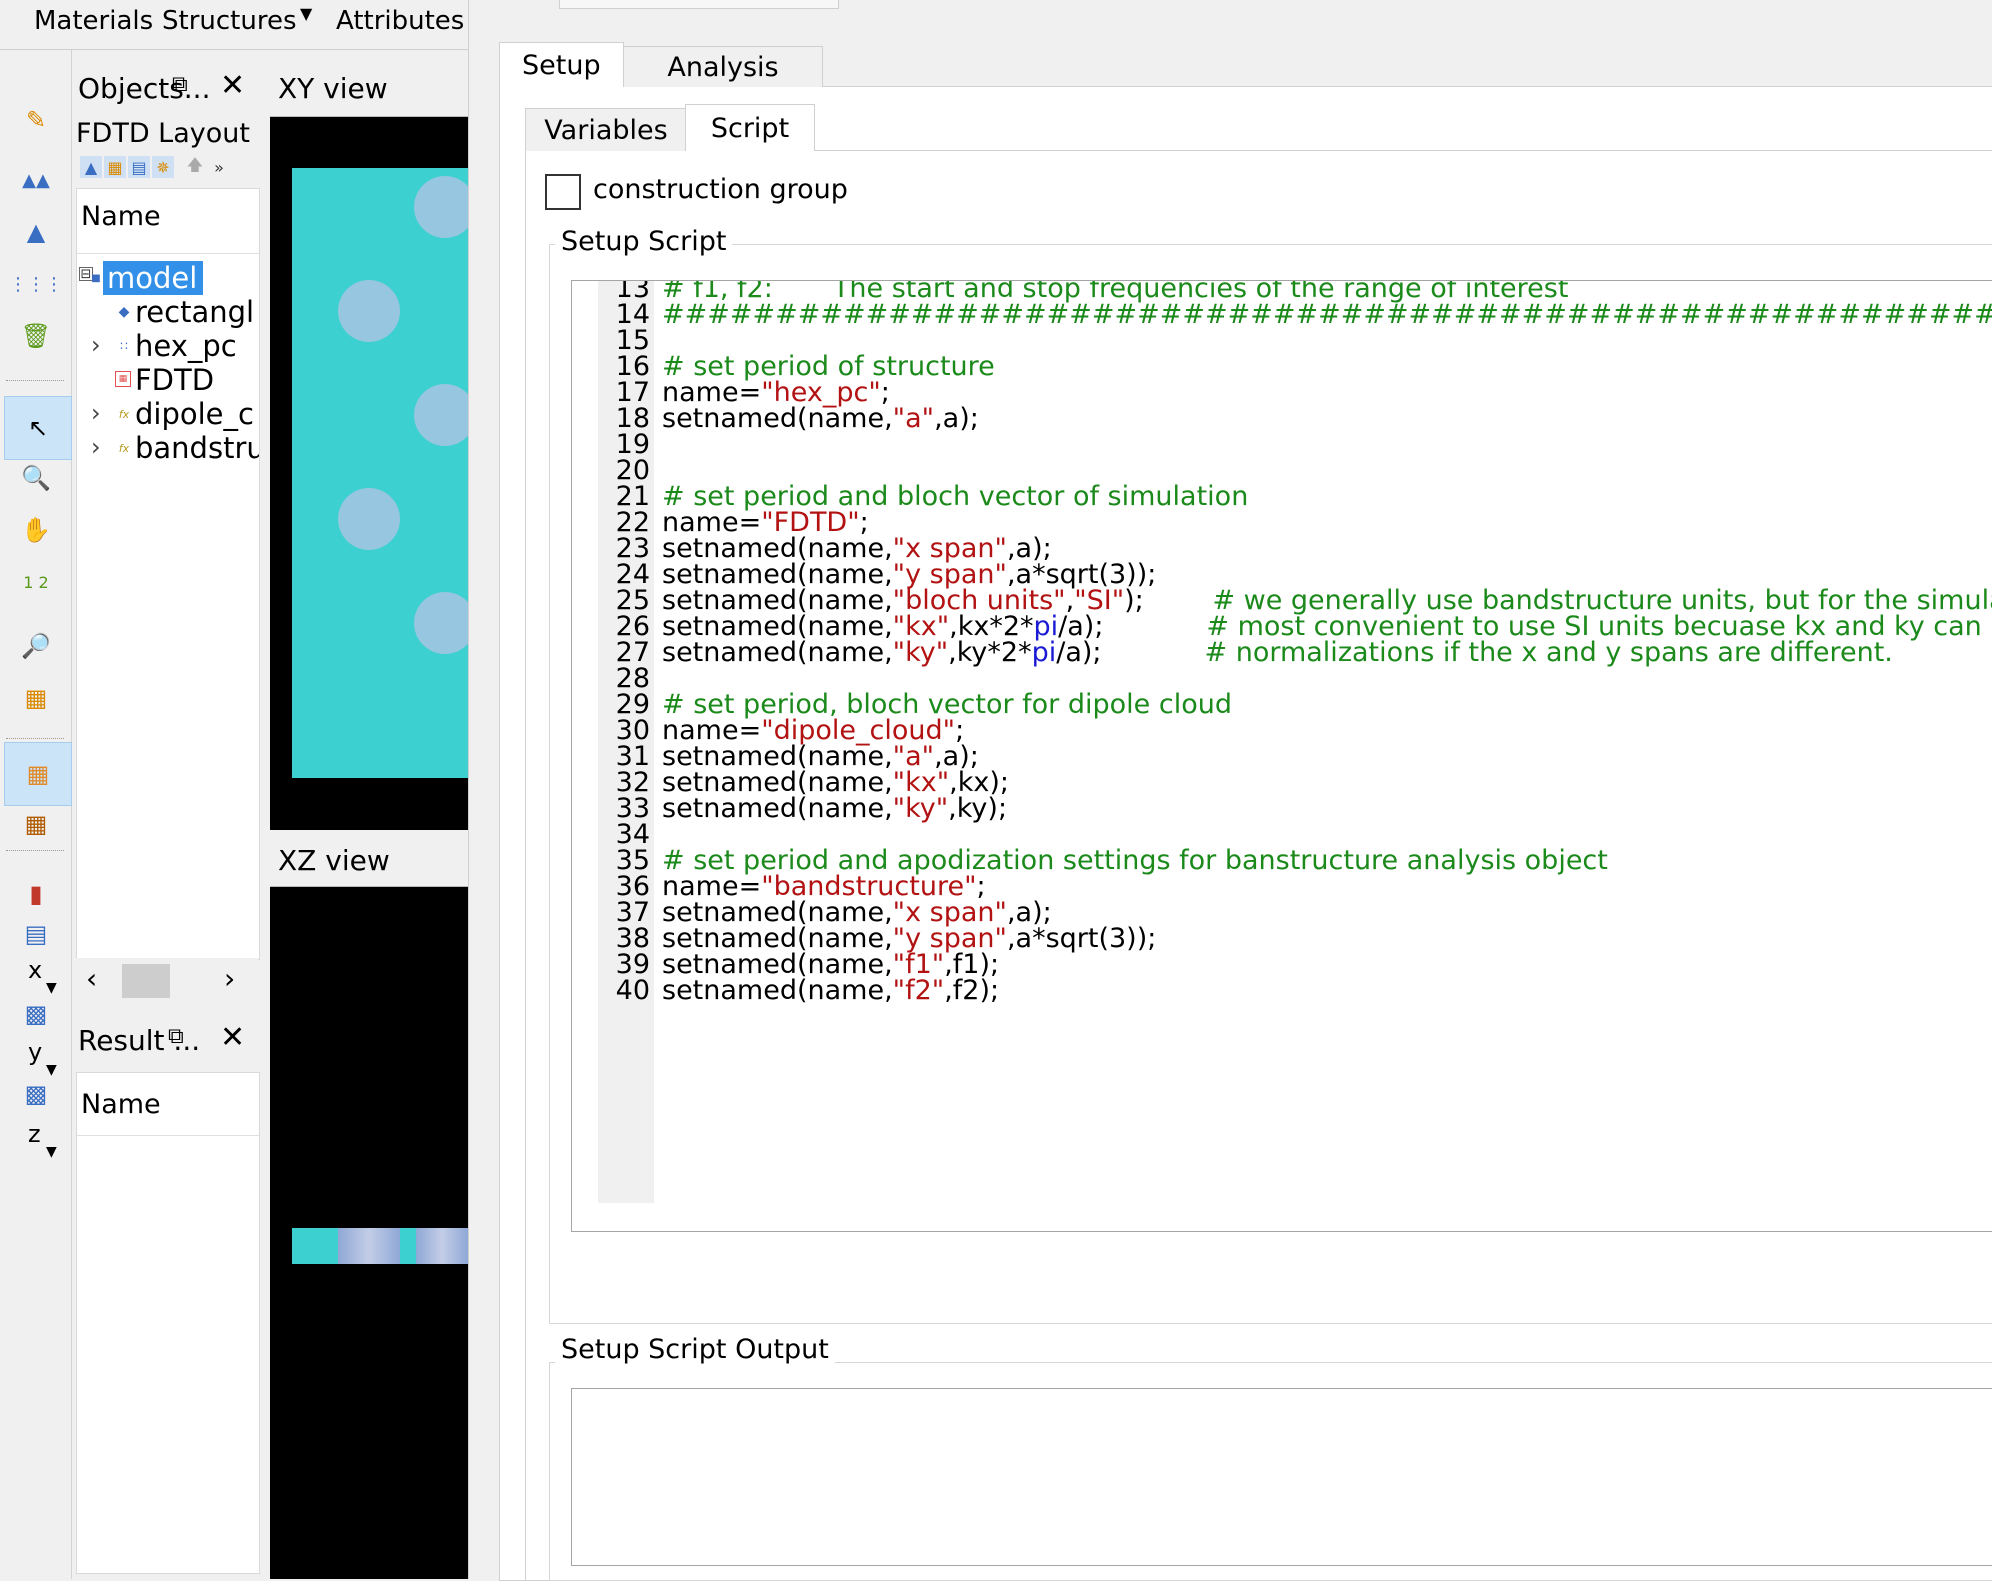  Describe the element at coordinates (163, 133) in the screenshot. I see `layout-label: FDTD Layout` at that location.